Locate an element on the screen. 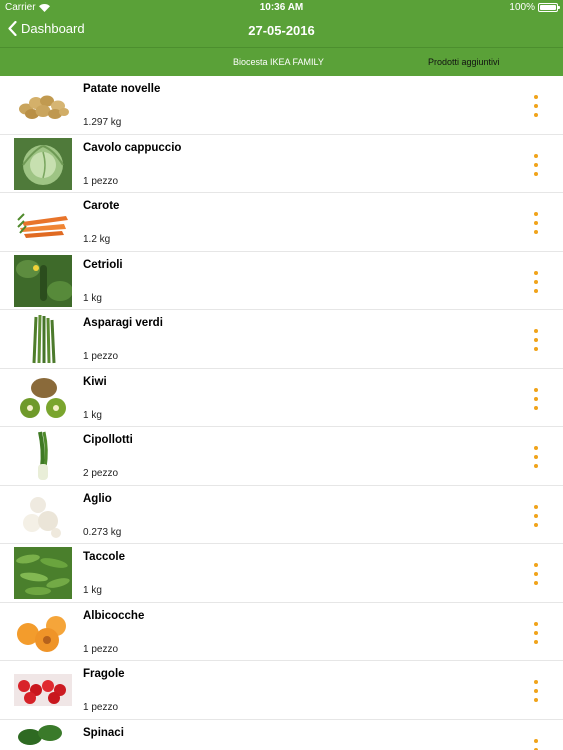  list-item: Patate novelle 1.297 kg is located at coordinates (281, 105).